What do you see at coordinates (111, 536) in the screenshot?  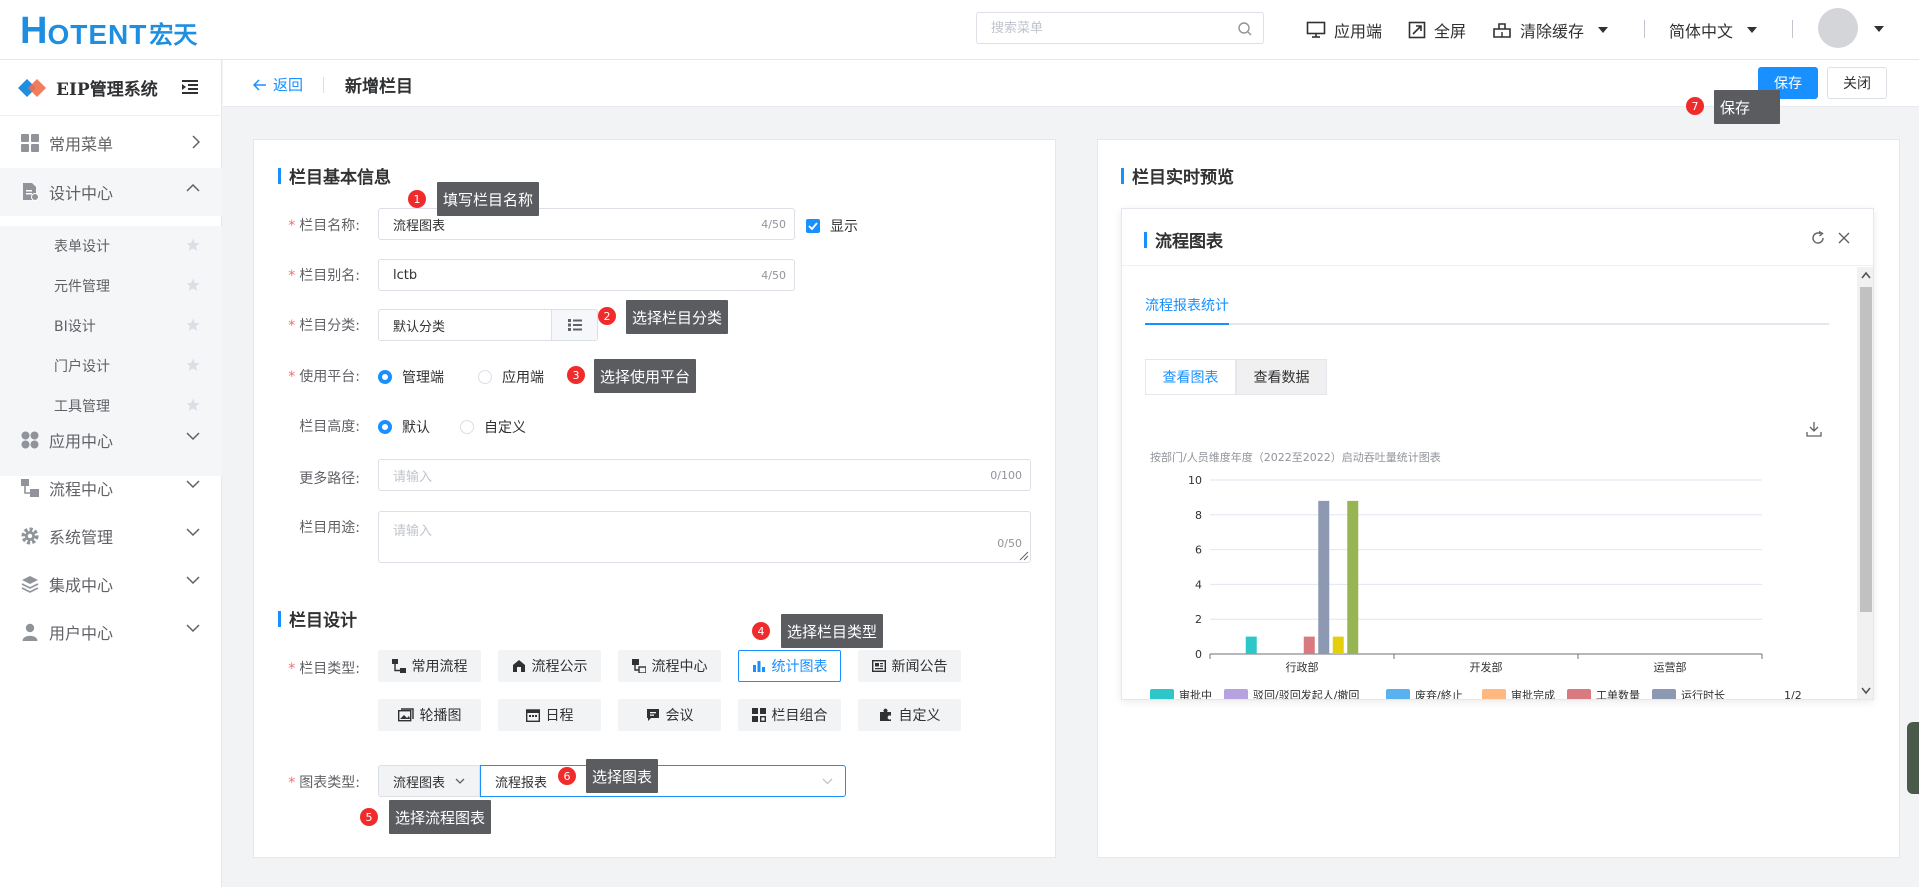 I see `menu-system-manage: 系统管理` at bounding box center [111, 536].